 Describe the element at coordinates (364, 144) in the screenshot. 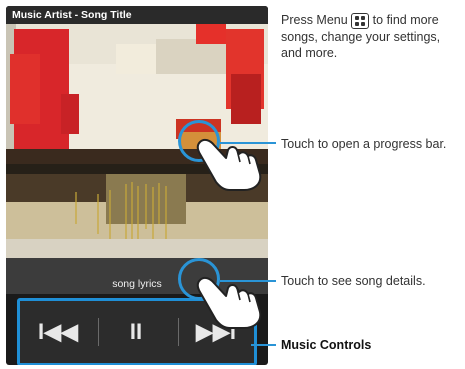

I see `progress-annotation: Touch to open a progress bar.` at that location.